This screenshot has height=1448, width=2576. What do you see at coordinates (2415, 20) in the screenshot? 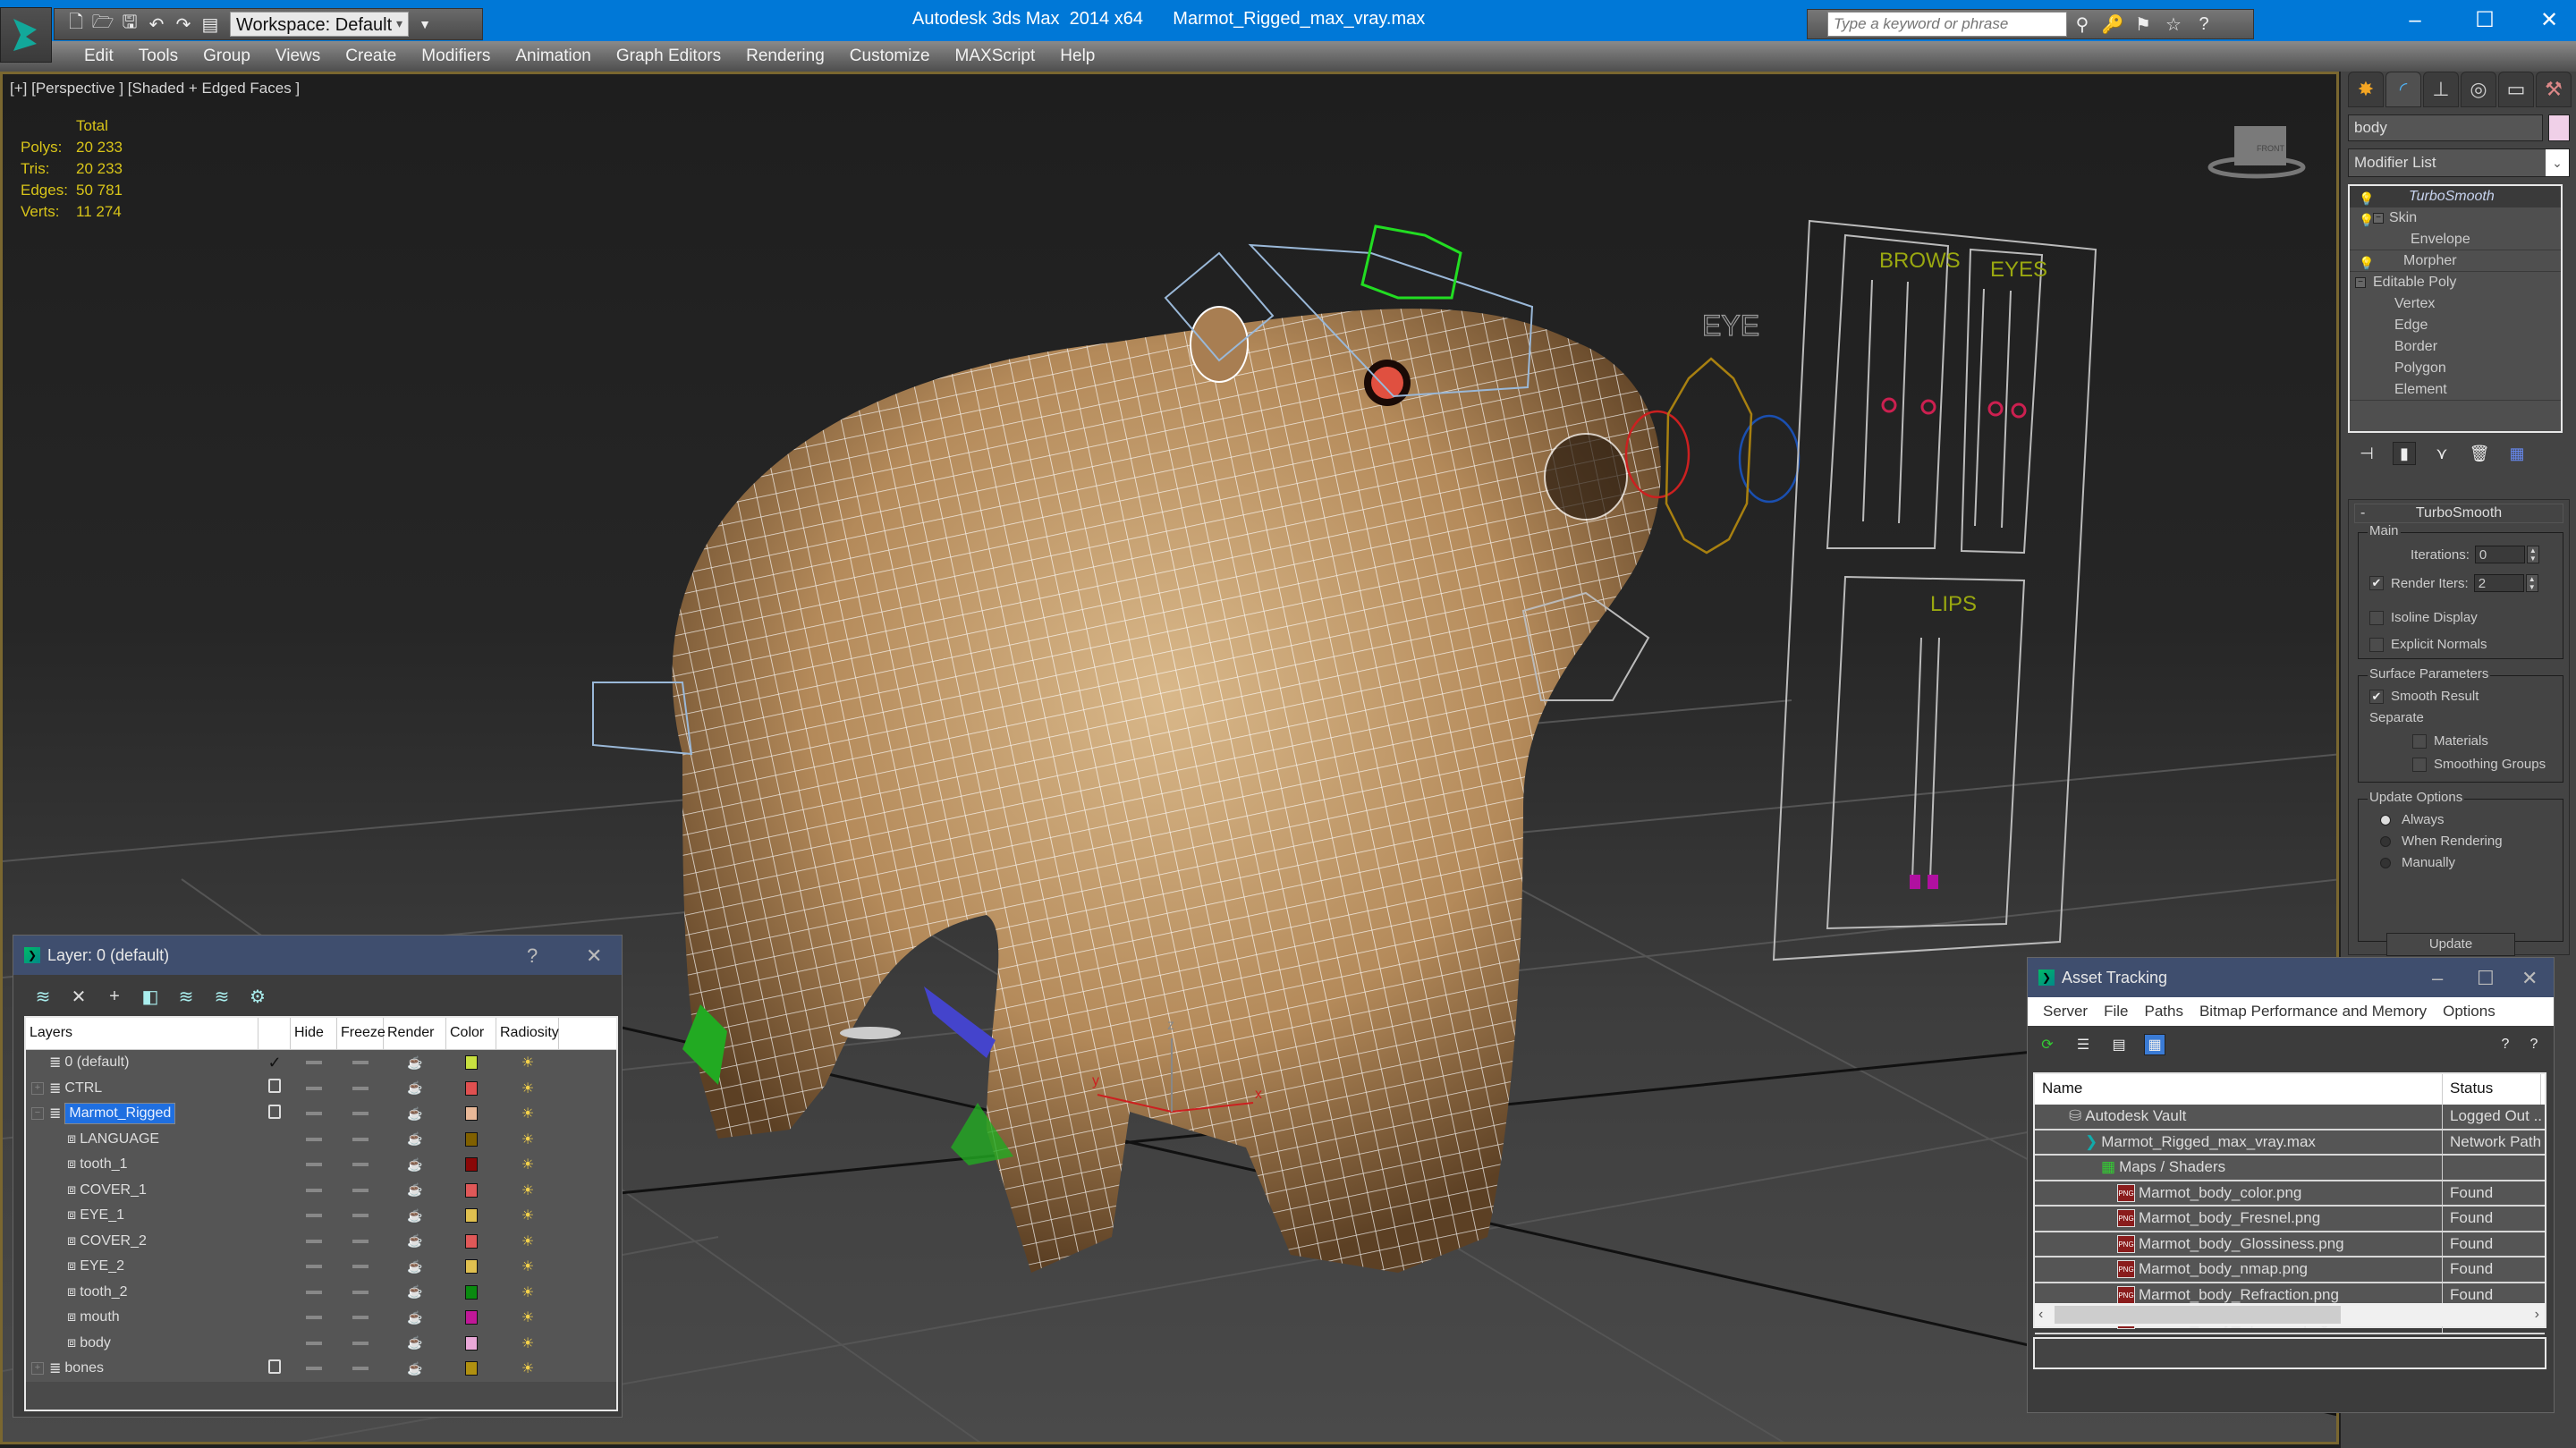
I see `minimize-button: –` at bounding box center [2415, 20].